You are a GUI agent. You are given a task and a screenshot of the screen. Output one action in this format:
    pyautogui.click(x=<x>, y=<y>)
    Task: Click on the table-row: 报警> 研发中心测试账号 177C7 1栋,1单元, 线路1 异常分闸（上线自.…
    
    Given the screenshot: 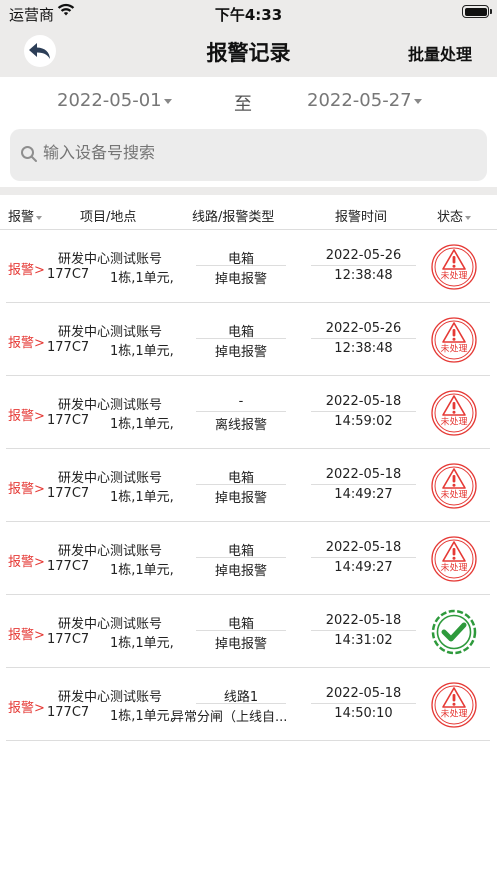 What is the action you would take?
    pyautogui.click(x=248, y=704)
    